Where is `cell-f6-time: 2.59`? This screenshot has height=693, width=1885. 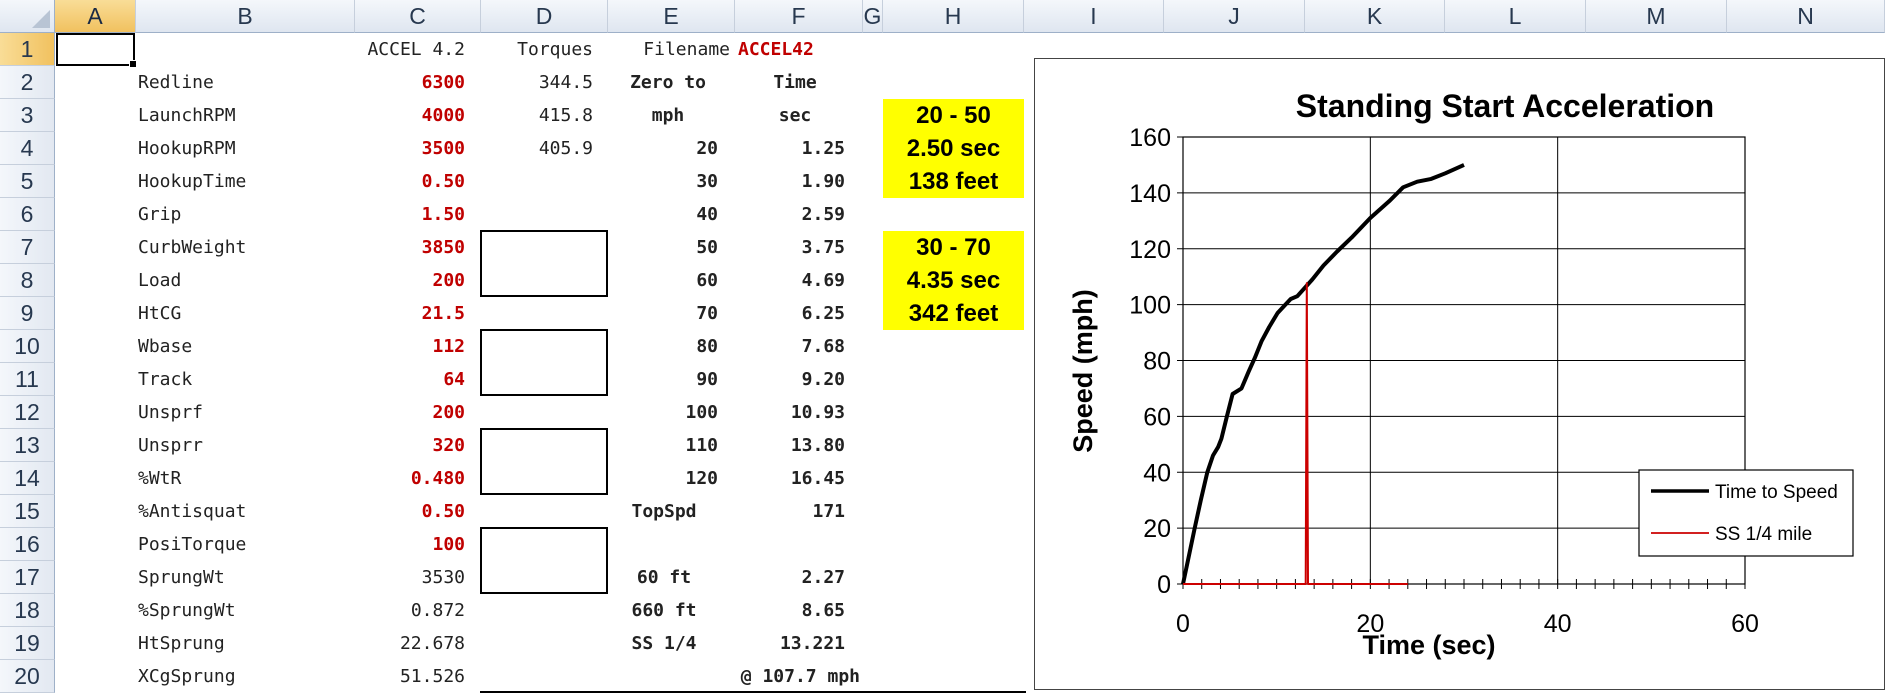 cell-f6-time: 2.59 is located at coordinates (790, 214).